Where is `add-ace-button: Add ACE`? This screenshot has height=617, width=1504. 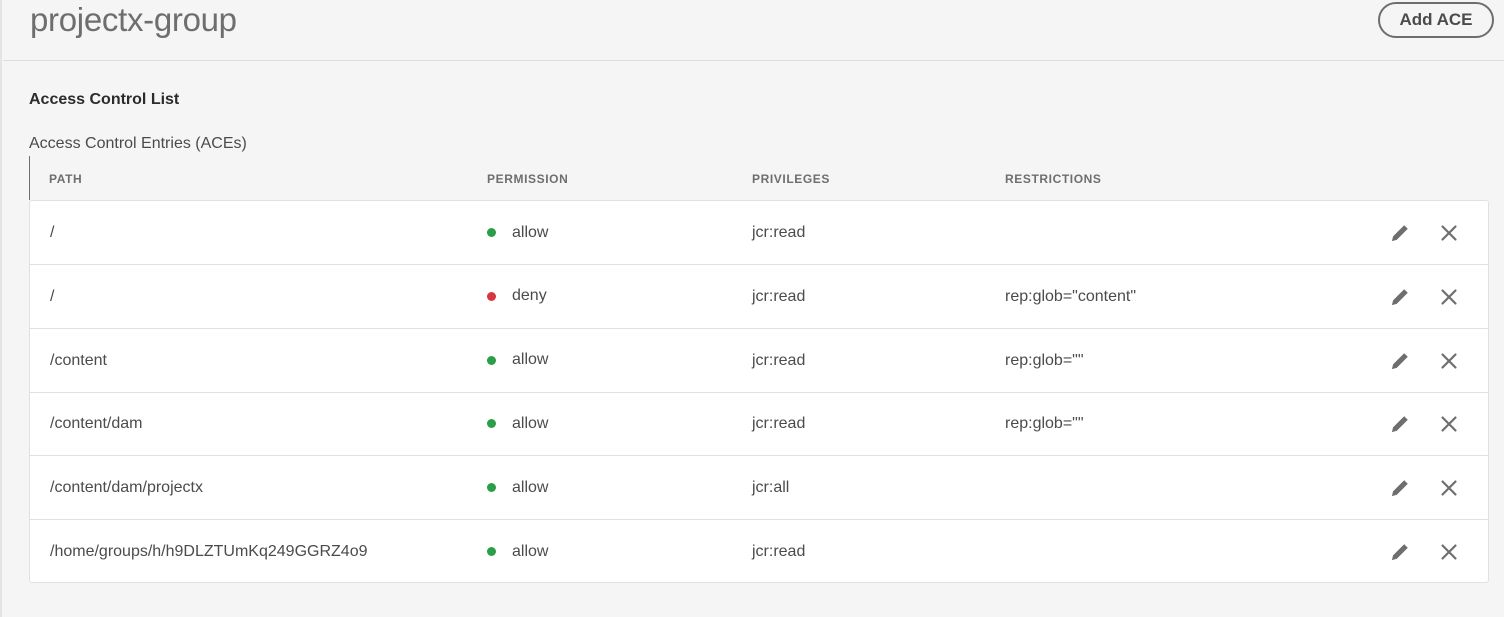 add-ace-button: Add ACE is located at coordinates (1436, 20).